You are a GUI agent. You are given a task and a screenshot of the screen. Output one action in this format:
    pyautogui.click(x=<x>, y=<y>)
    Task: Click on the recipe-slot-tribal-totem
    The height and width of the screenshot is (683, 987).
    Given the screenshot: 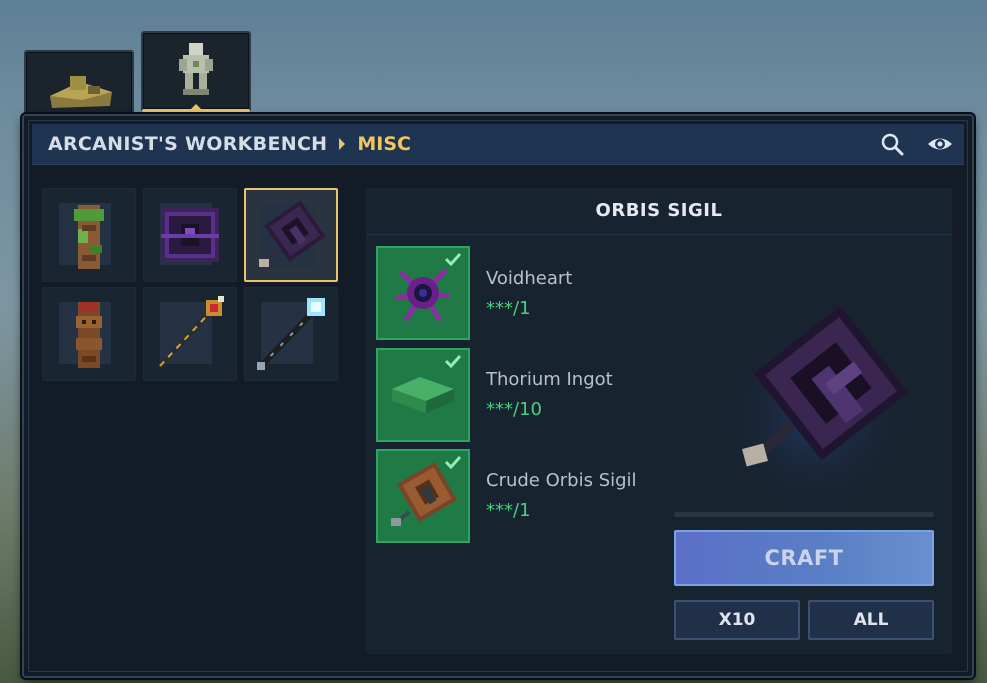 What is the action you would take?
    pyautogui.click(x=89, y=334)
    